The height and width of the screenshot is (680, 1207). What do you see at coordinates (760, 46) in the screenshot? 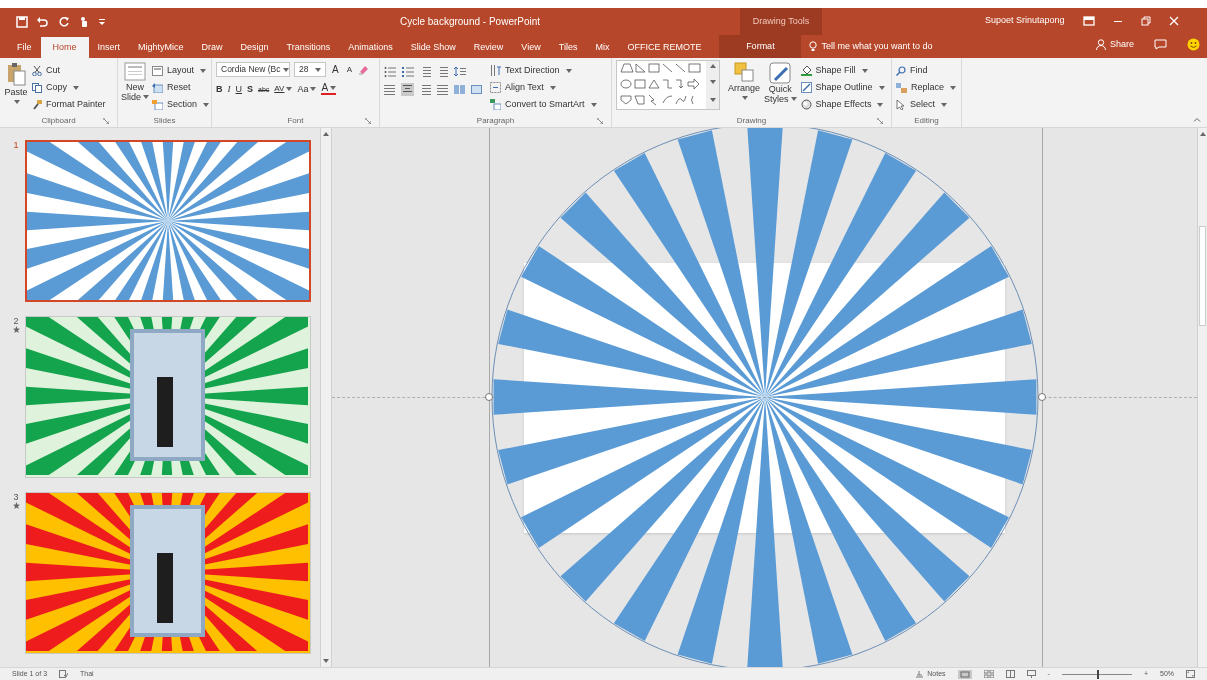
I see `ribbon-tab: Format` at bounding box center [760, 46].